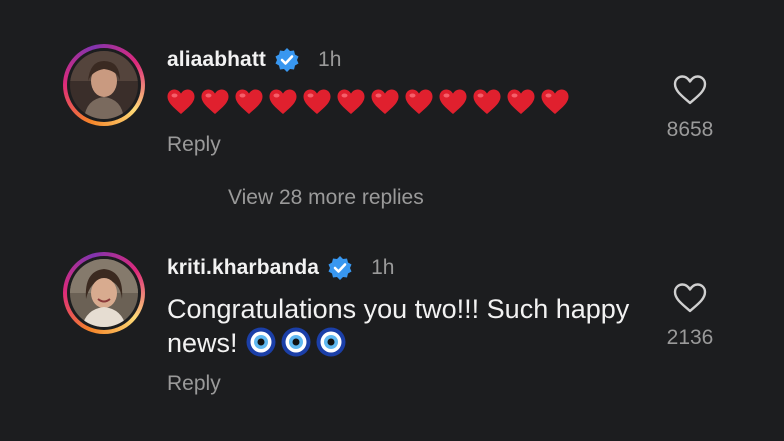 The height and width of the screenshot is (441, 784). What do you see at coordinates (398, 309) in the screenshot?
I see `comment-text-line: Congratulations you two!!! Such happy` at bounding box center [398, 309].